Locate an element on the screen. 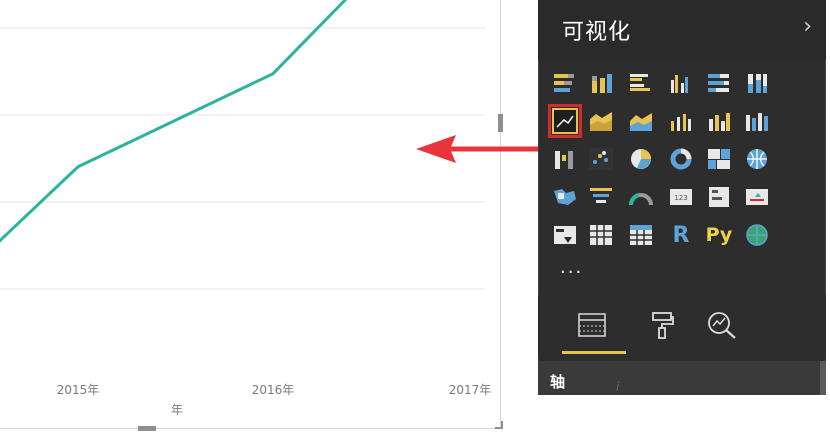 The width and height of the screenshot is (830, 442). x-tick-label: 2016年 is located at coordinates (273, 390).